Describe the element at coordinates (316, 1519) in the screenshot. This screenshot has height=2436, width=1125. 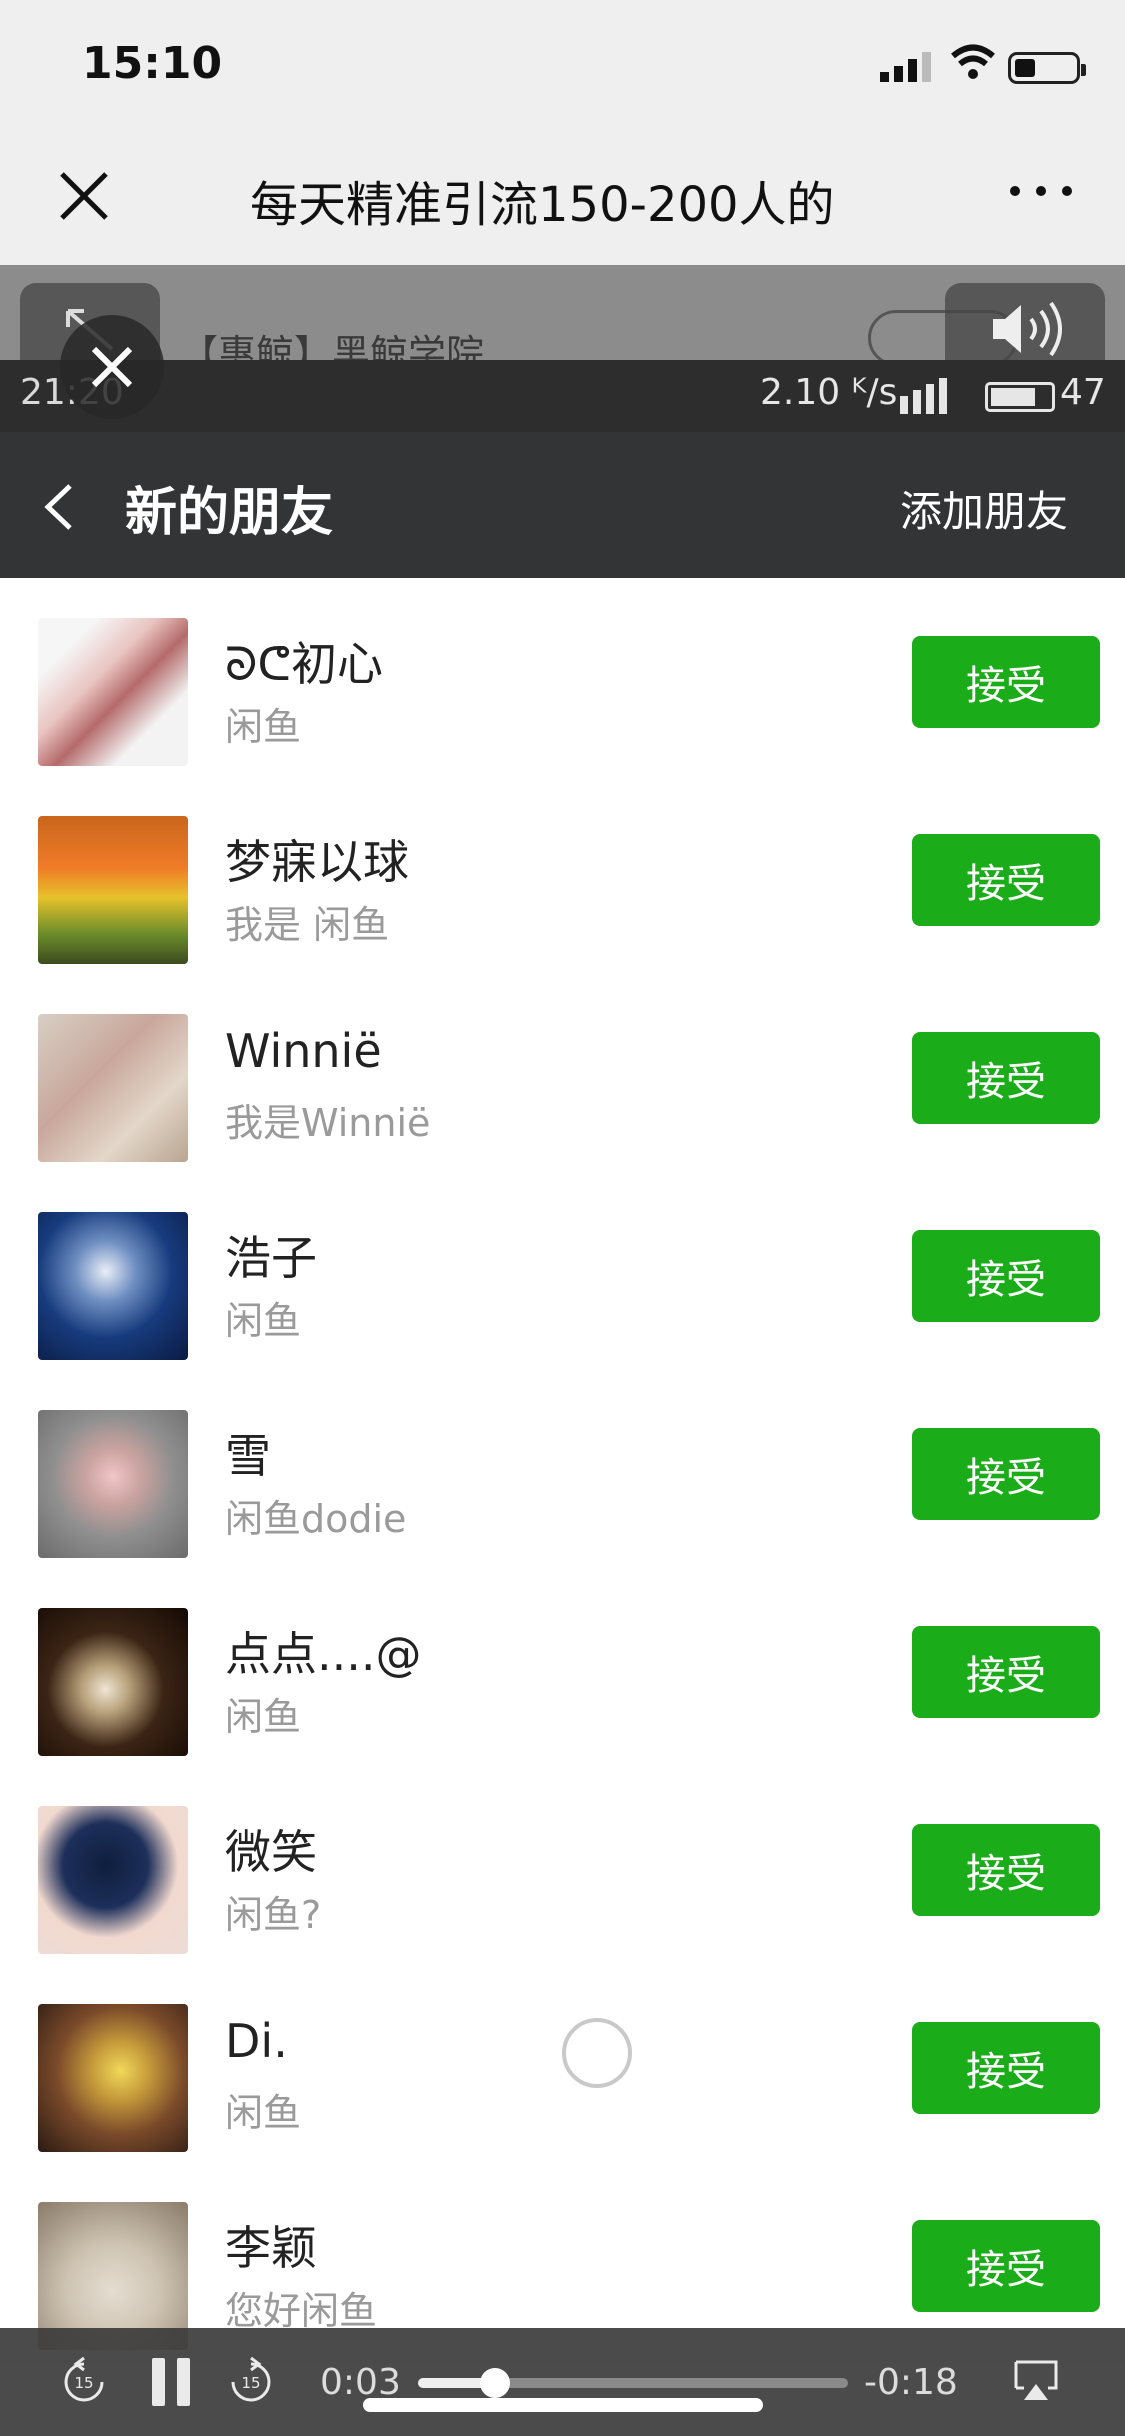
I see `friend-note: 闲鱼dodie` at that location.